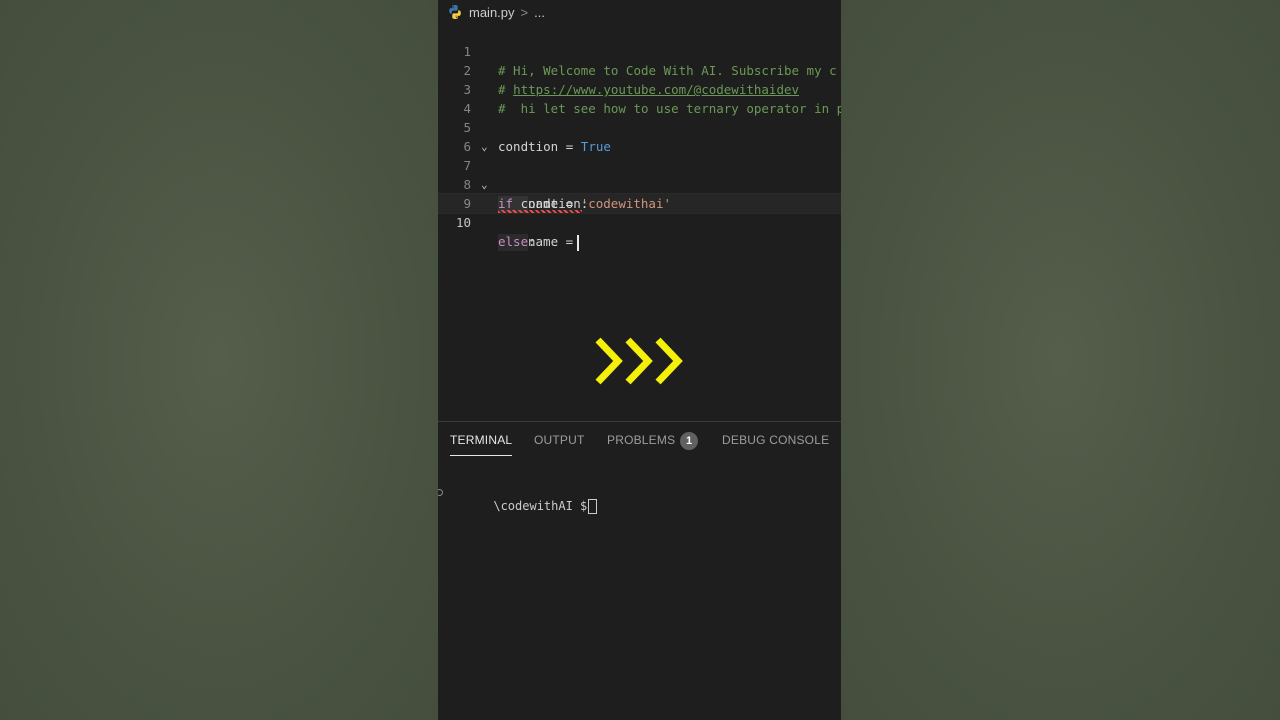 This screenshot has width=1280, height=720. Describe the element at coordinates (641, 444) in the screenshot. I see `tab-problems: PROBLEMS` at that location.